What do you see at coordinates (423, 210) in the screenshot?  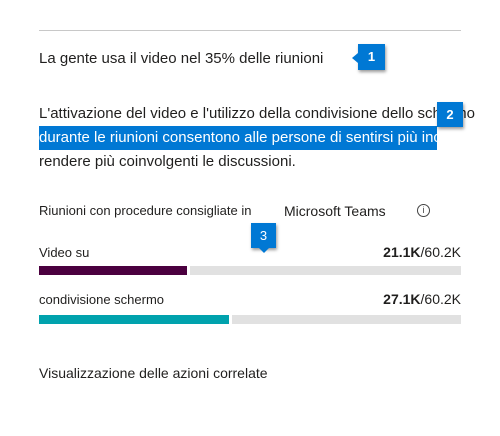 I see `info-icon: i` at bounding box center [423, 210].